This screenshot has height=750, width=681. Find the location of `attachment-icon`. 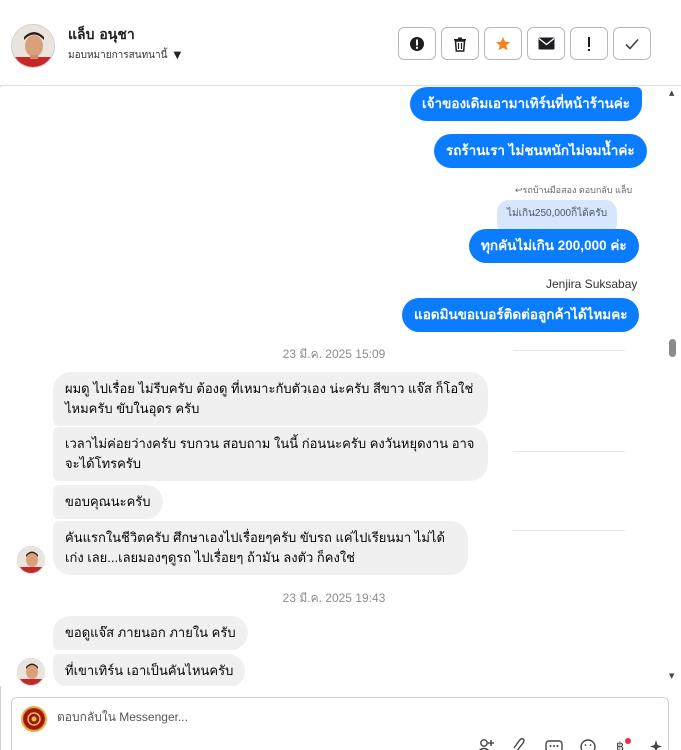

attachment-icon is located at coordinates (520, 744).